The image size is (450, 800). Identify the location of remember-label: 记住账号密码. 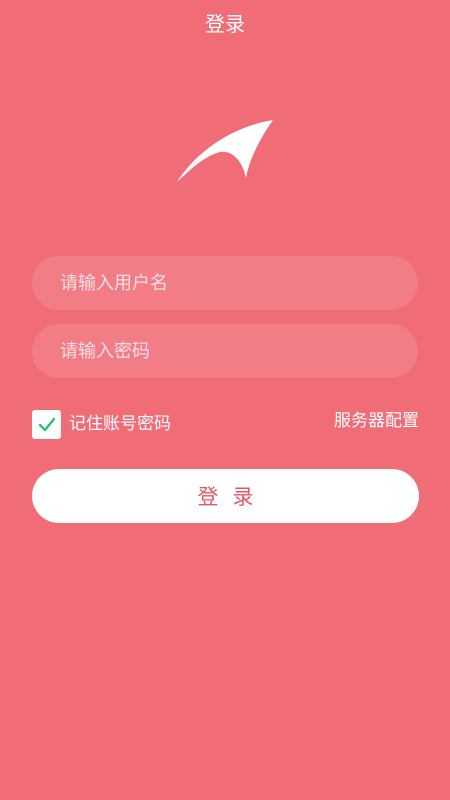
(120, 424).